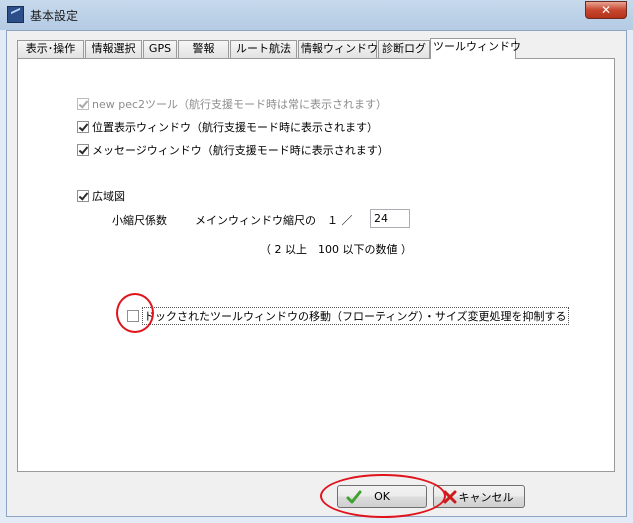  I want to click on app-icon, so click(15, 14).